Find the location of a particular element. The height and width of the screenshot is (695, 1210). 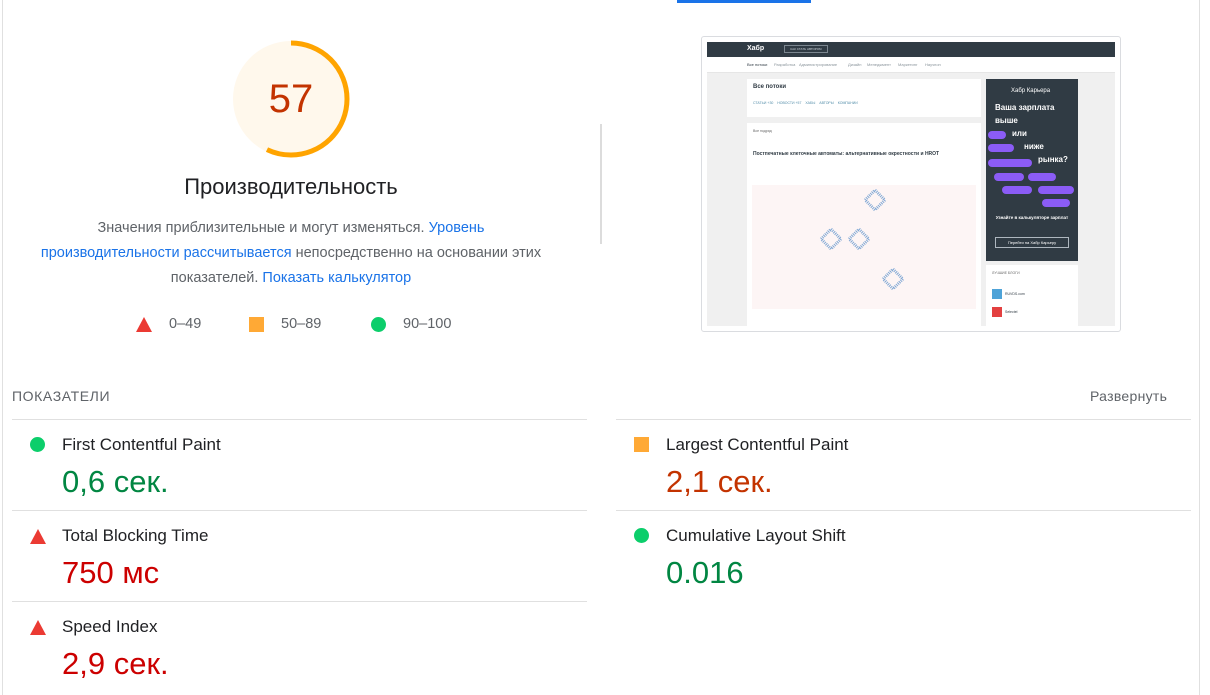

legend-label: 0–49 is located at coordinates (185, 324).